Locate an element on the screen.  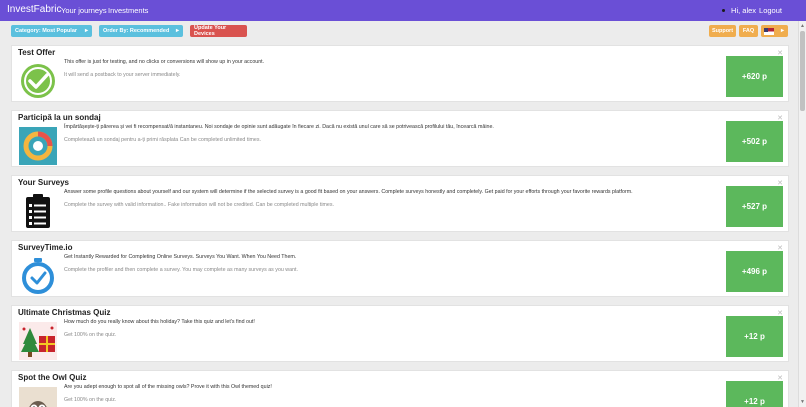
us-flag-icon is located at coordinates (769, 31).